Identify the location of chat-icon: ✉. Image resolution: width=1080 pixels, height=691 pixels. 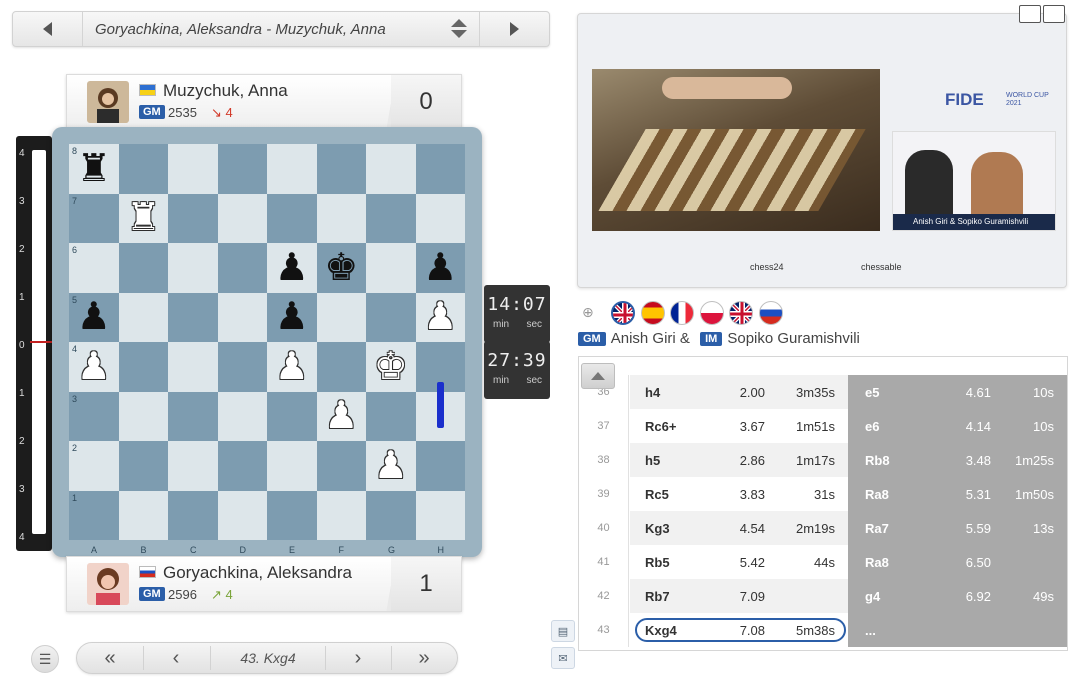
(563, 658).